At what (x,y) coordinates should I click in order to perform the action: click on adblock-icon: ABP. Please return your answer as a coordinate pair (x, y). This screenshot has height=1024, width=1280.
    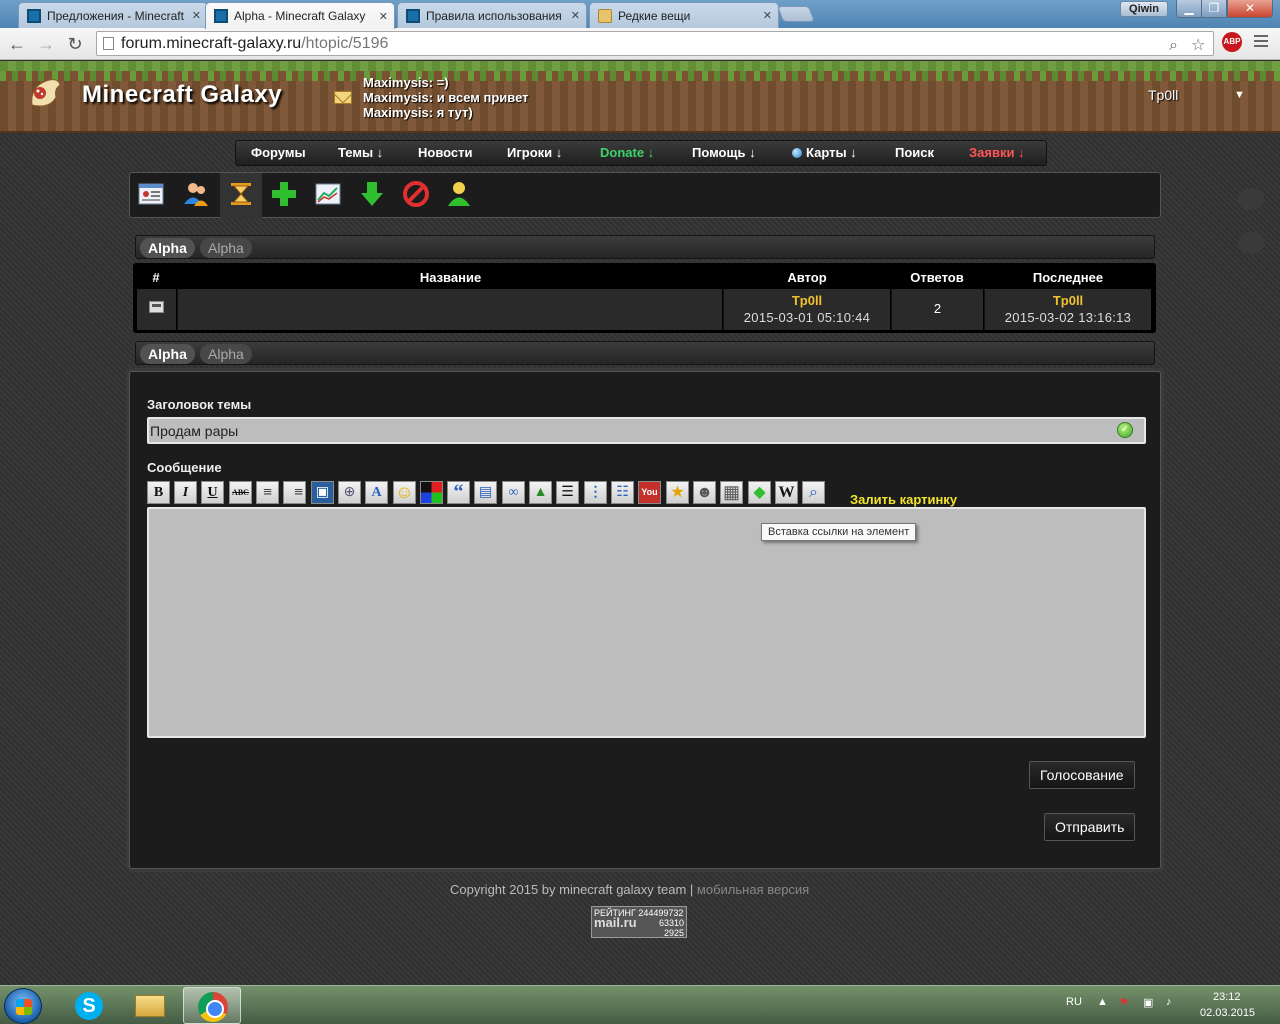
    Looking at the image, I should click on (1232, 42).